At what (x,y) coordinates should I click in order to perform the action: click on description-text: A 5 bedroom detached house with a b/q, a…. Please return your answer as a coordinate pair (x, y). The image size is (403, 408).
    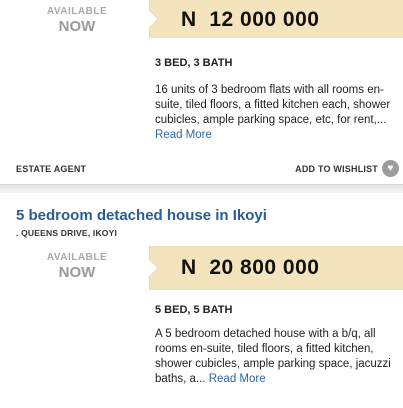
    Looking at the image, I should click on (273, 356).